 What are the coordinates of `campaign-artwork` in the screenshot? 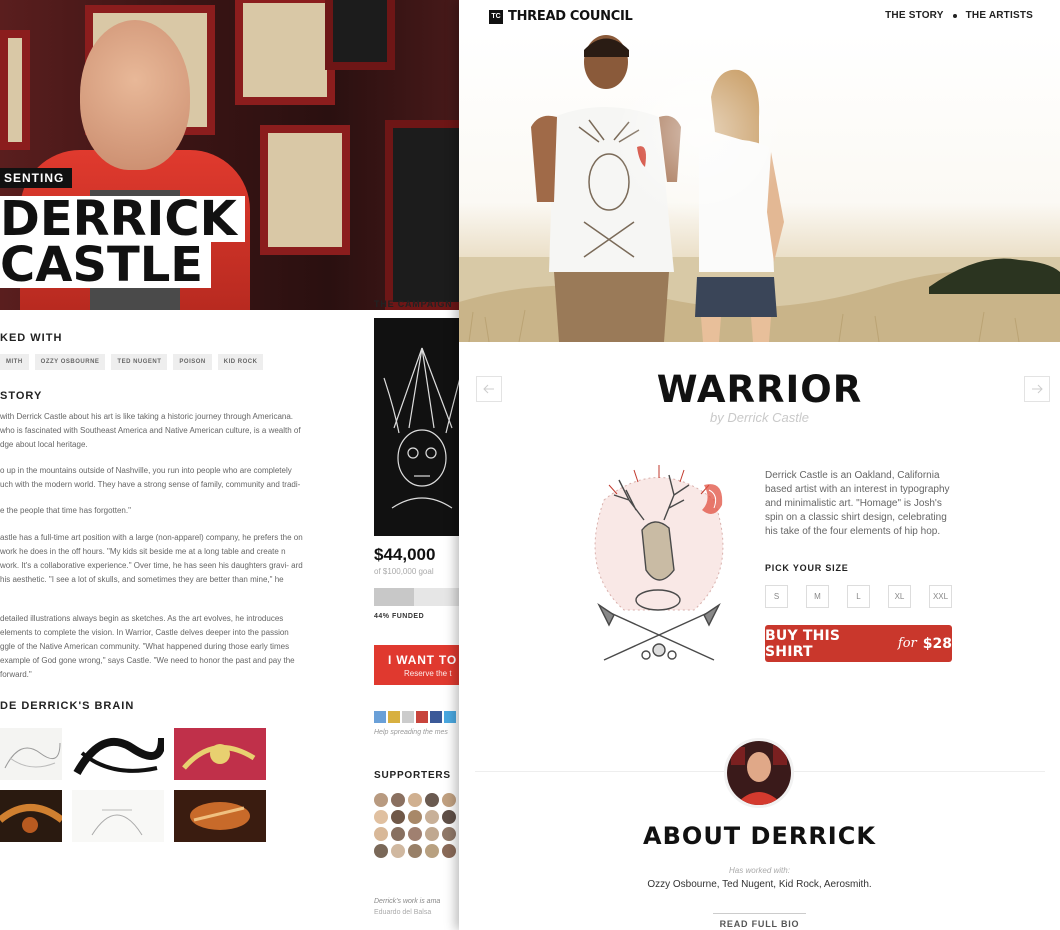 It's located at (422, 427).